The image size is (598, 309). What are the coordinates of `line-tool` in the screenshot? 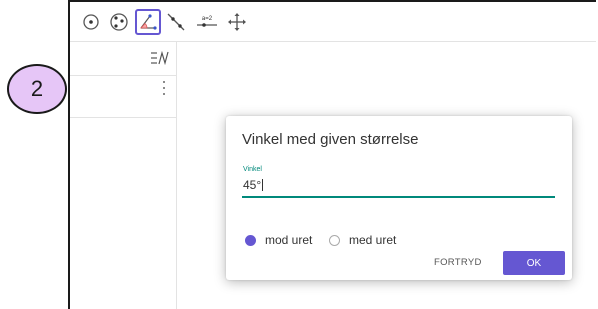 It's located at (176, 22).